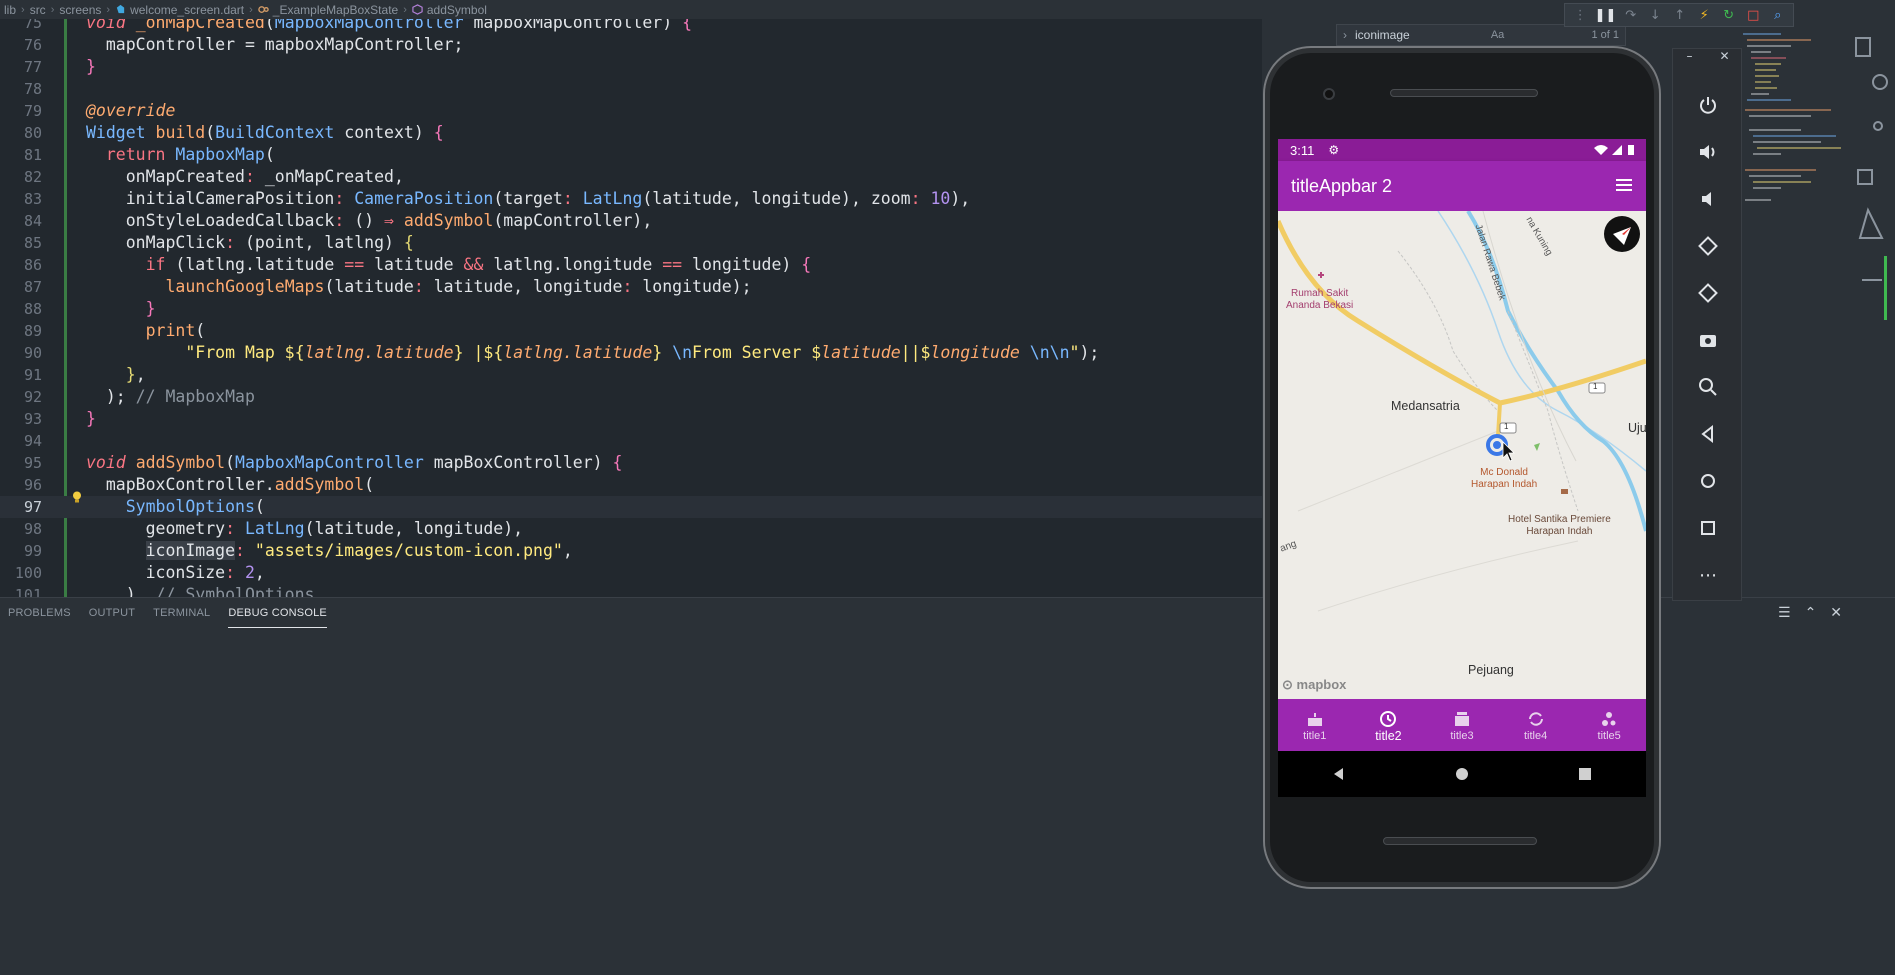  What do you see at coordinates (1614, 150) in the screenshot?
I see `status-icons` at bounding box center [1614, 150].